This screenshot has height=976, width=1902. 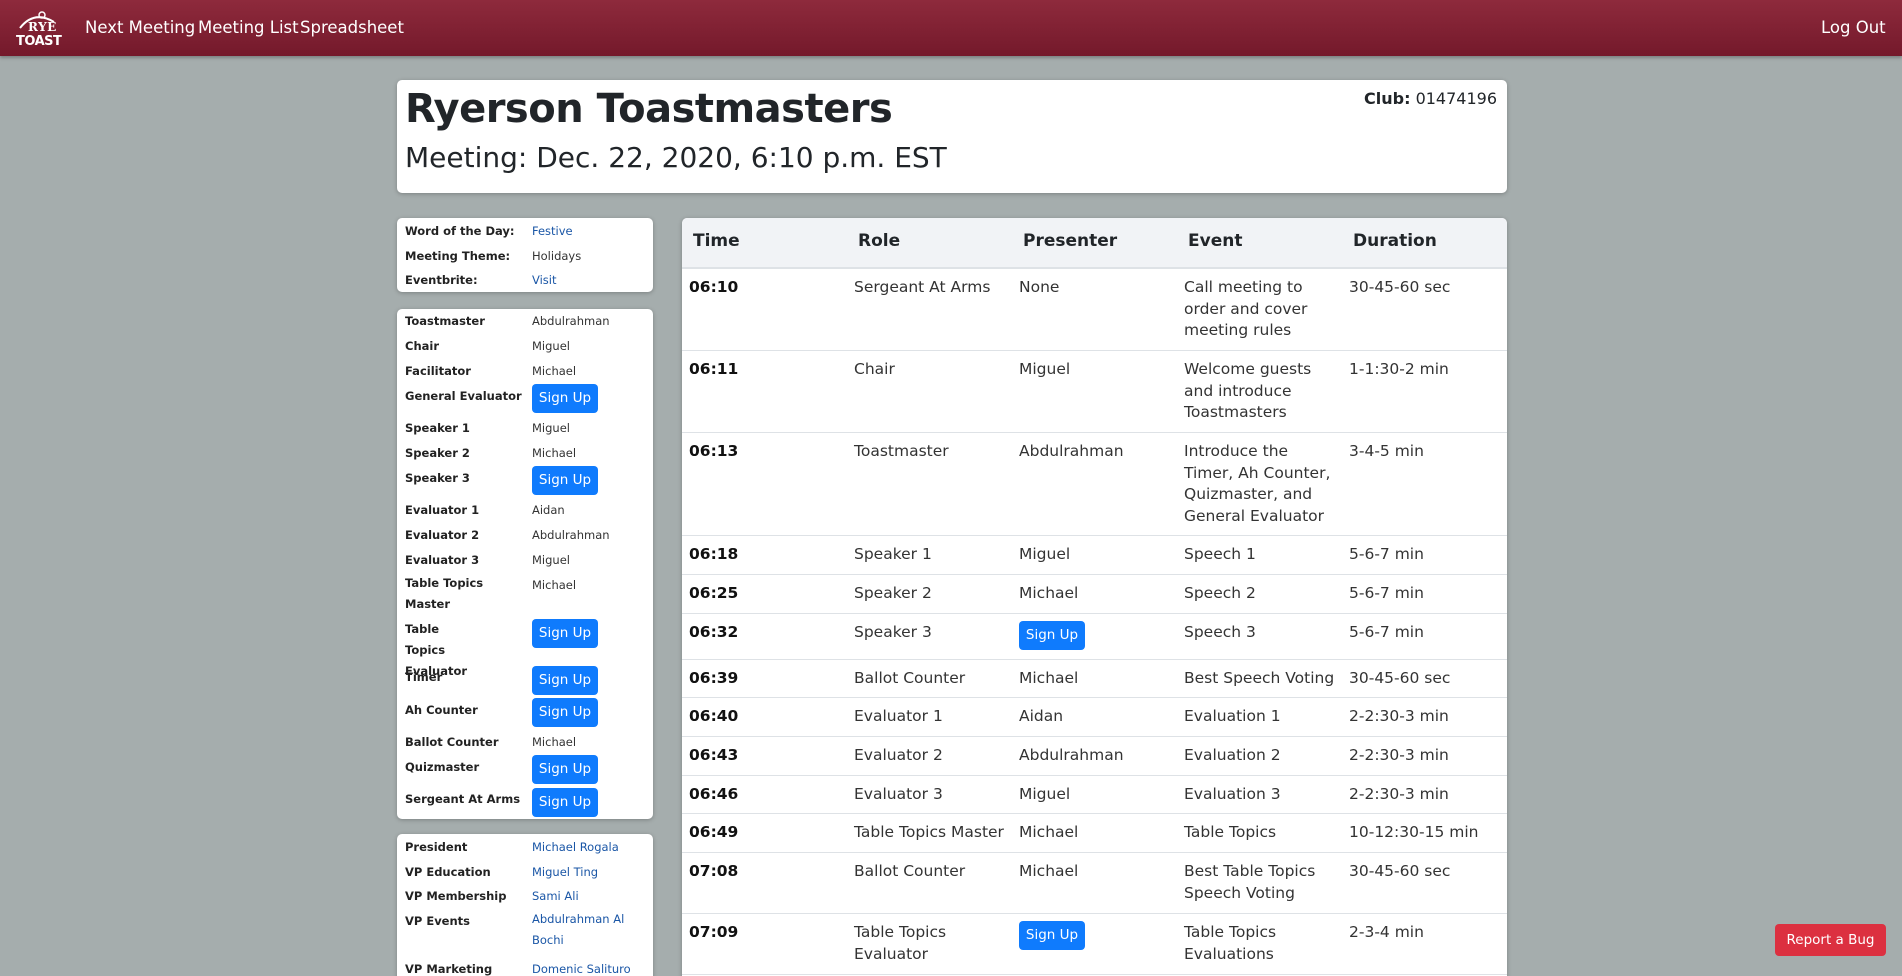 I want to click on role-label-ah-counter: Ah Counter, so click(x=441, y=710).